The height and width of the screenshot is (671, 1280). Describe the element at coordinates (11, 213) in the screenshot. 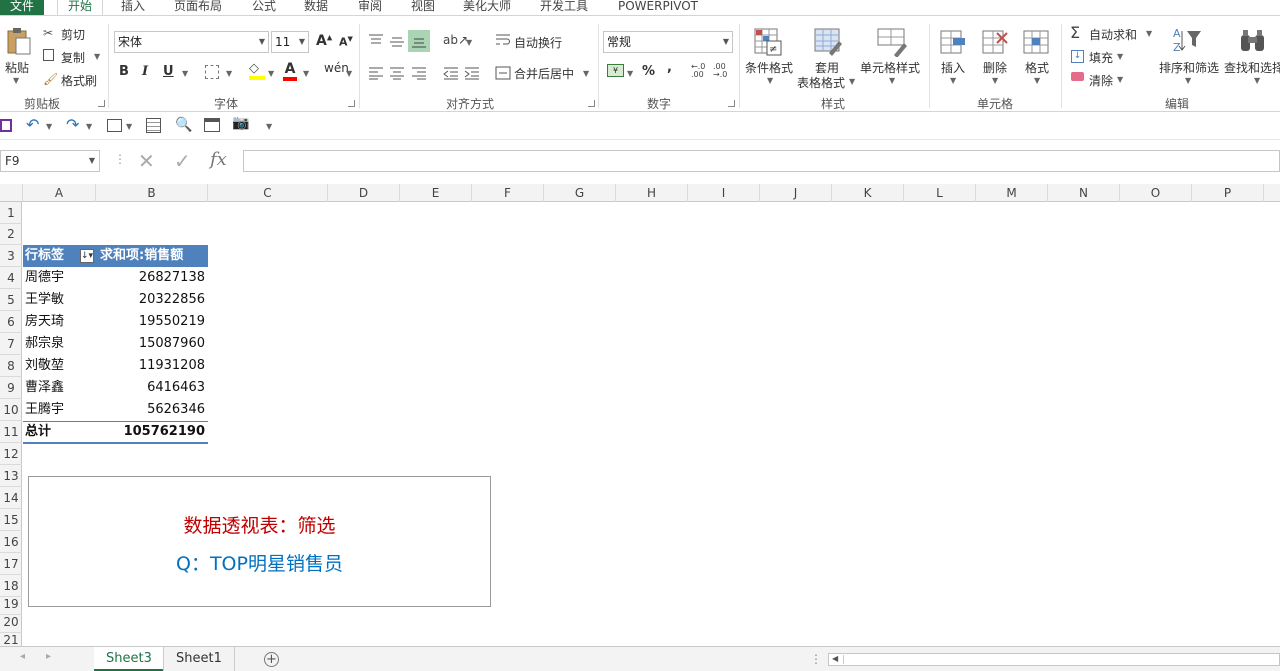

I see `row-header: 1` at that location.